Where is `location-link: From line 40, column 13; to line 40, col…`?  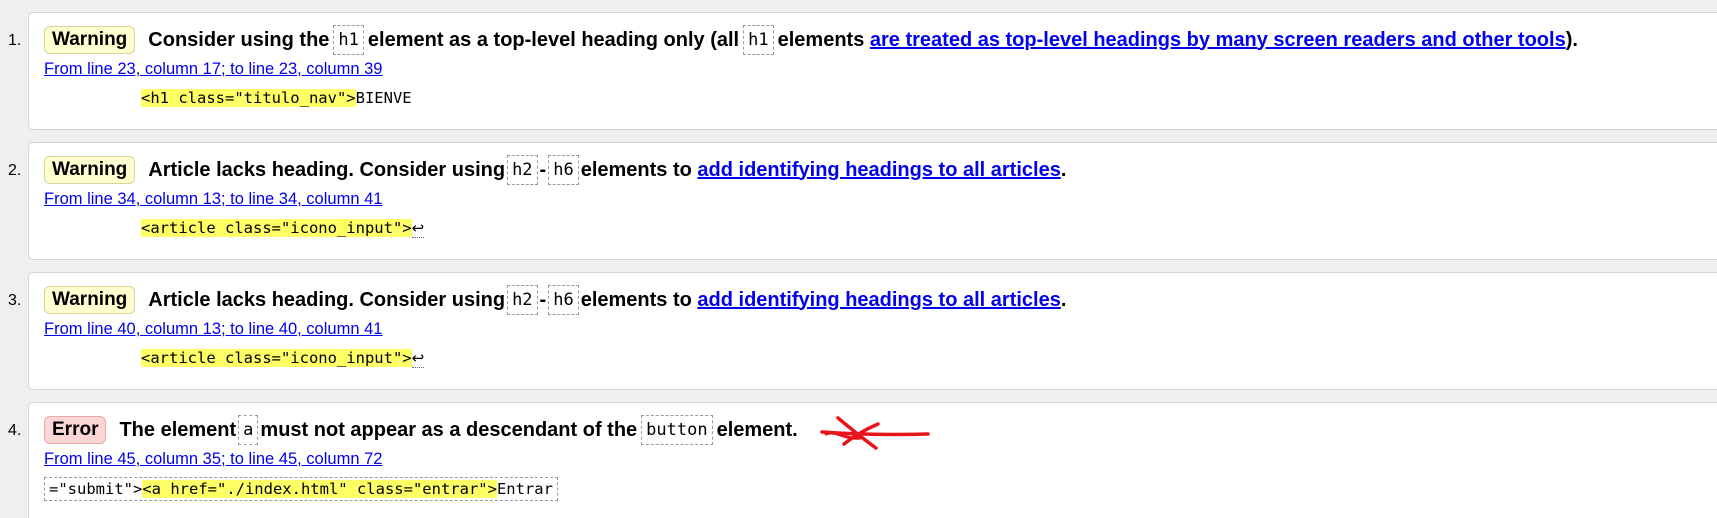
location-link: From line 40, column 13; to line 40, col… is located at coordinates (213, 329).